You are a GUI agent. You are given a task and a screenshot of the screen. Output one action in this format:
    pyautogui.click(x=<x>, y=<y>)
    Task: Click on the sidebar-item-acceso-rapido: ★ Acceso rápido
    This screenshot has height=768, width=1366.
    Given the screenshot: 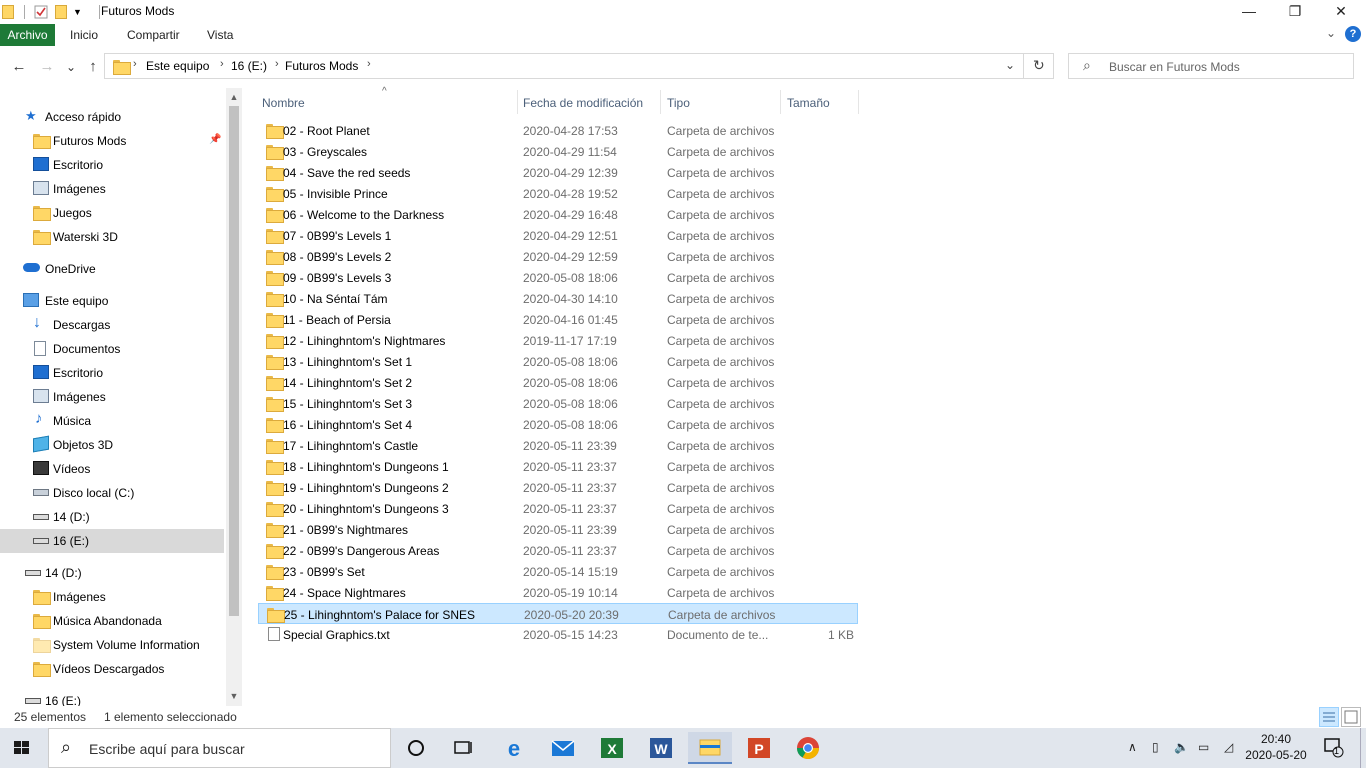 What is the action you would take?
    pyautogui.click(x=112, y=117)
    